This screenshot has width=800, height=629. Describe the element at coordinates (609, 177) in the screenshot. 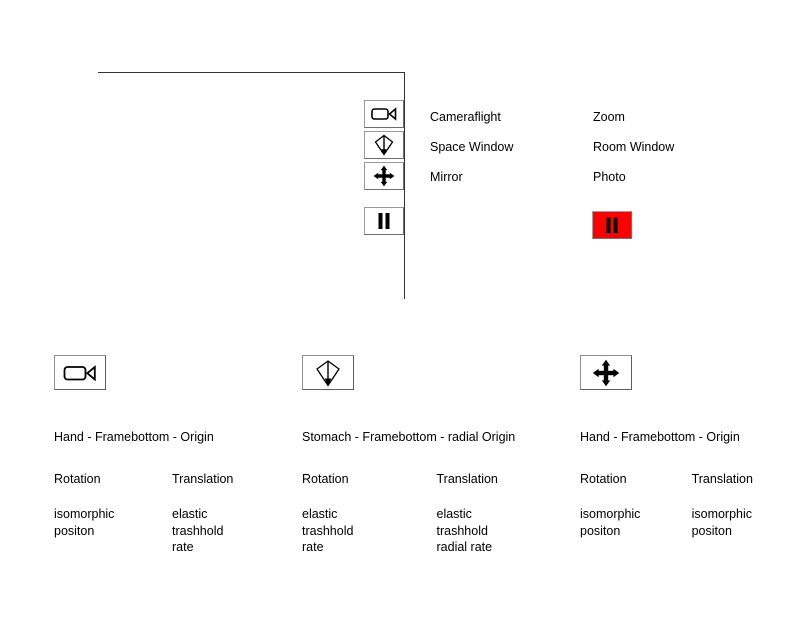

I see `label-photo: Photo` at that location.